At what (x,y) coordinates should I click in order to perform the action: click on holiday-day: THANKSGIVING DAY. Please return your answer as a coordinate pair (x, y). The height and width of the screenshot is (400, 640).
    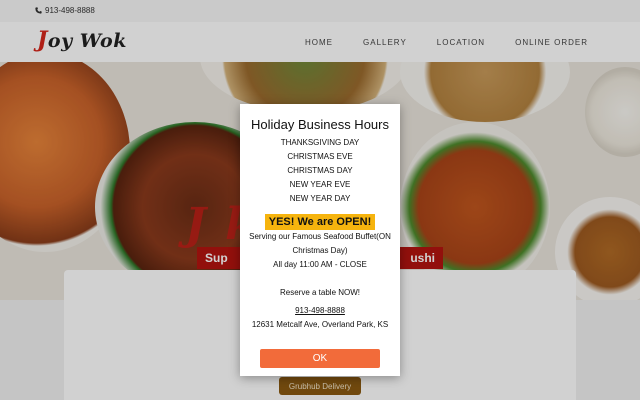
    Looking at the image, I should click on (320, 142).